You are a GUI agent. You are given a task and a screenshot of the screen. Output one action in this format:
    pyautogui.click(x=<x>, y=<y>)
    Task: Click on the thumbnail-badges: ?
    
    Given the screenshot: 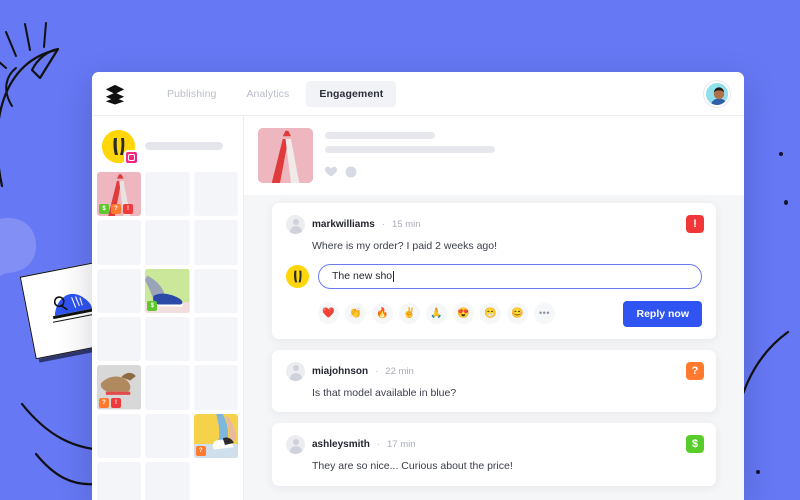 What is the action you would take?
    pyautogui.click(x=200, y=450)
    